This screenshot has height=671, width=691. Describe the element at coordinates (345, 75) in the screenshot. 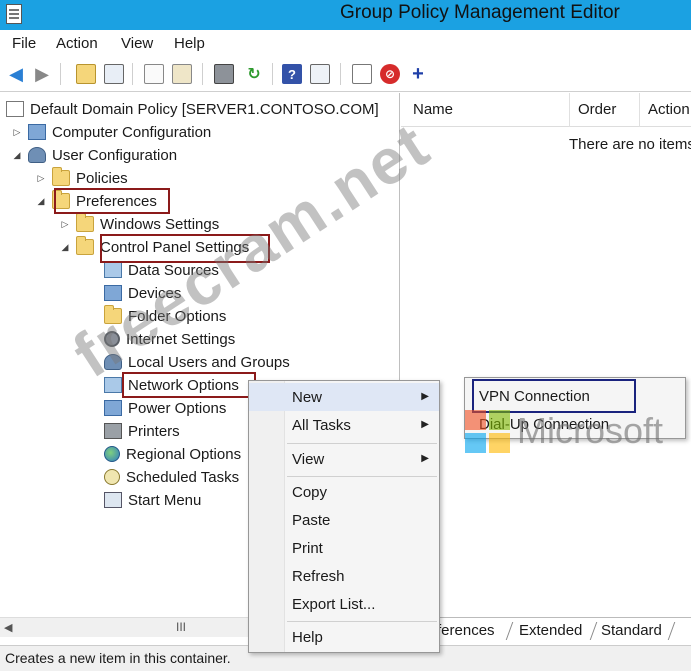

I see `toolbar: ◀ ▶ ↻ ? ⊘ +` at that location.